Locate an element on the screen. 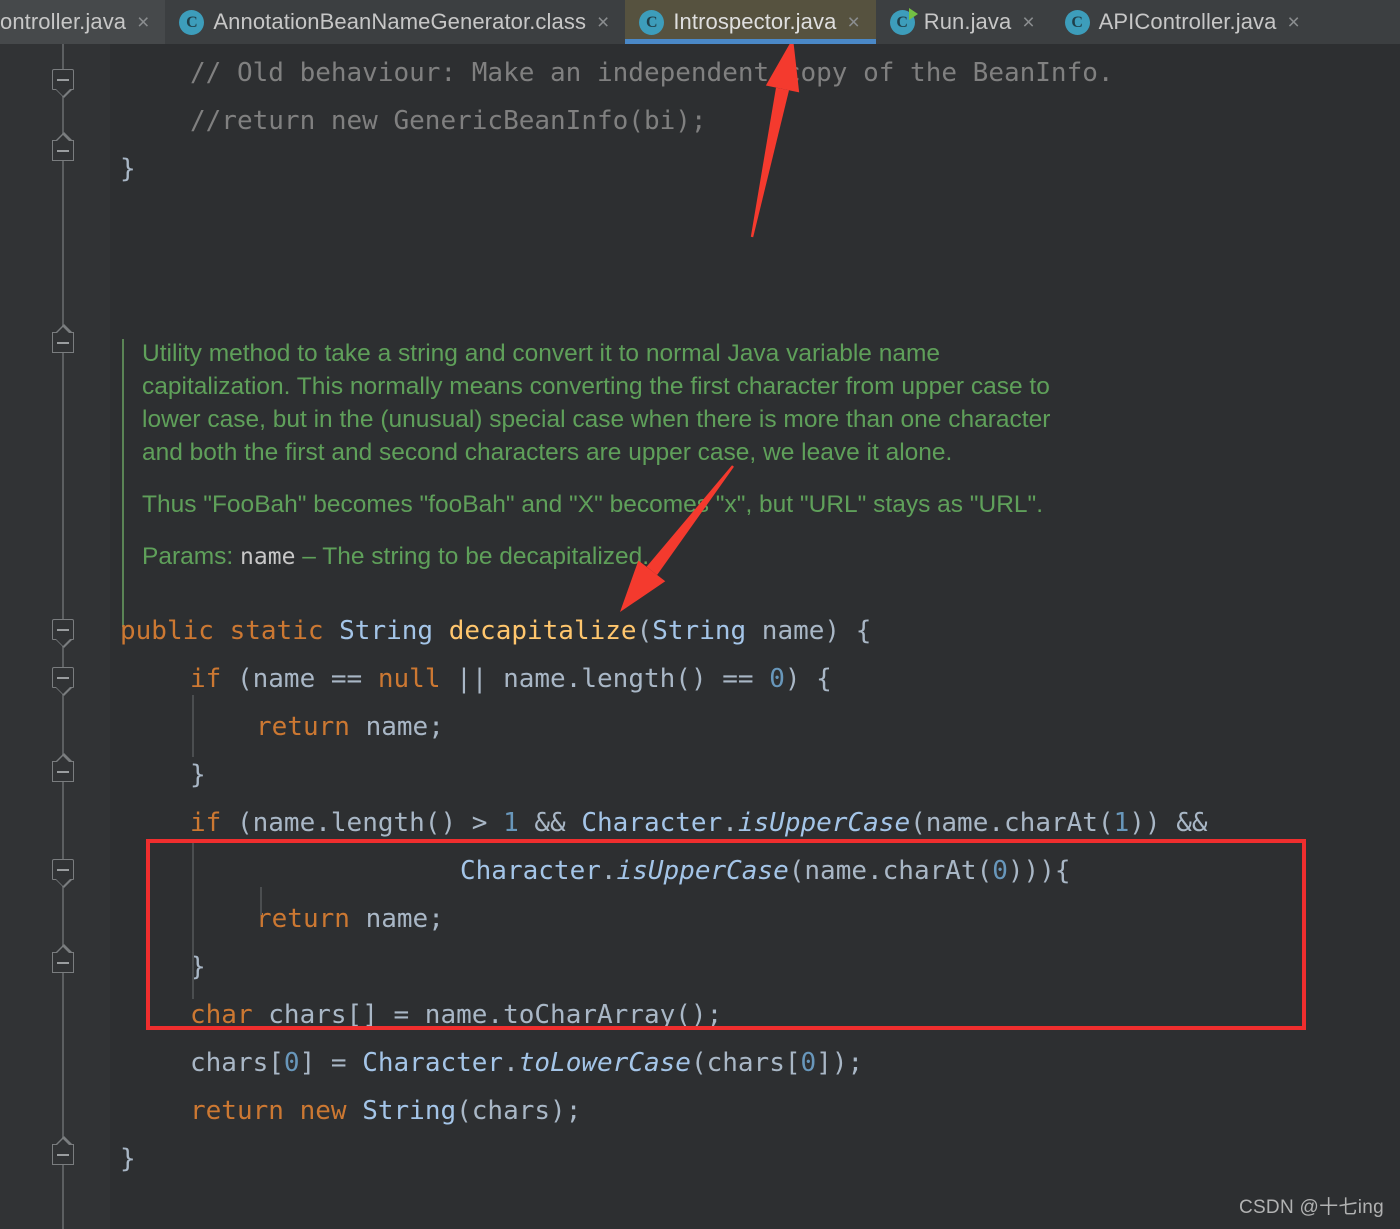  code-line: Character.isUpperCase(name.charAt(0))){ is located at coordinates (765, 871).